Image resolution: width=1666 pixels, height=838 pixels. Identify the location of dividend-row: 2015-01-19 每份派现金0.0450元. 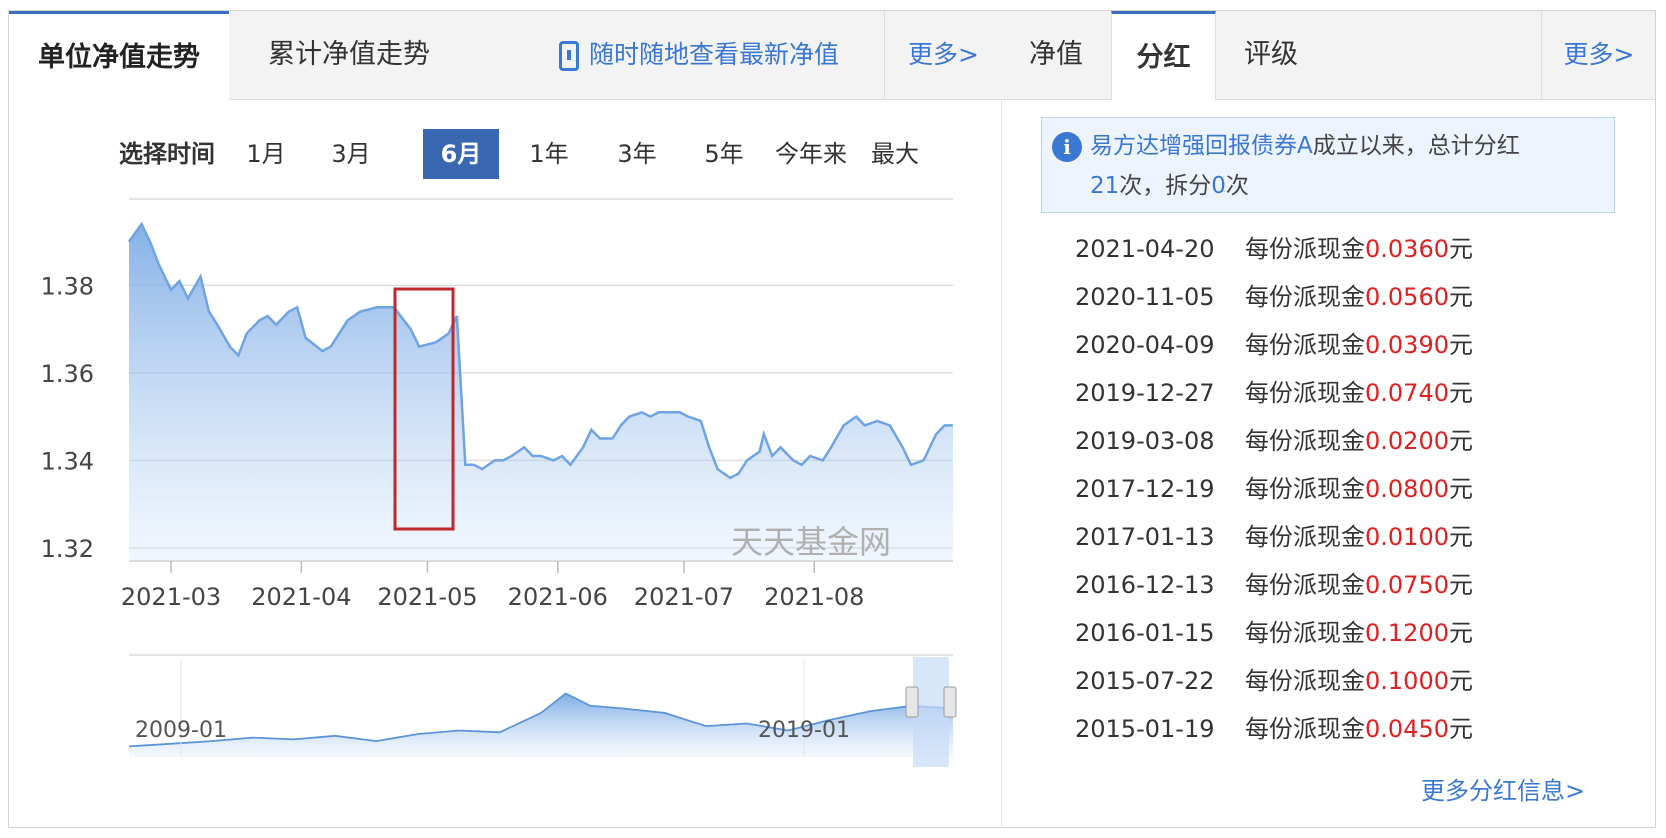
(1274, 729).